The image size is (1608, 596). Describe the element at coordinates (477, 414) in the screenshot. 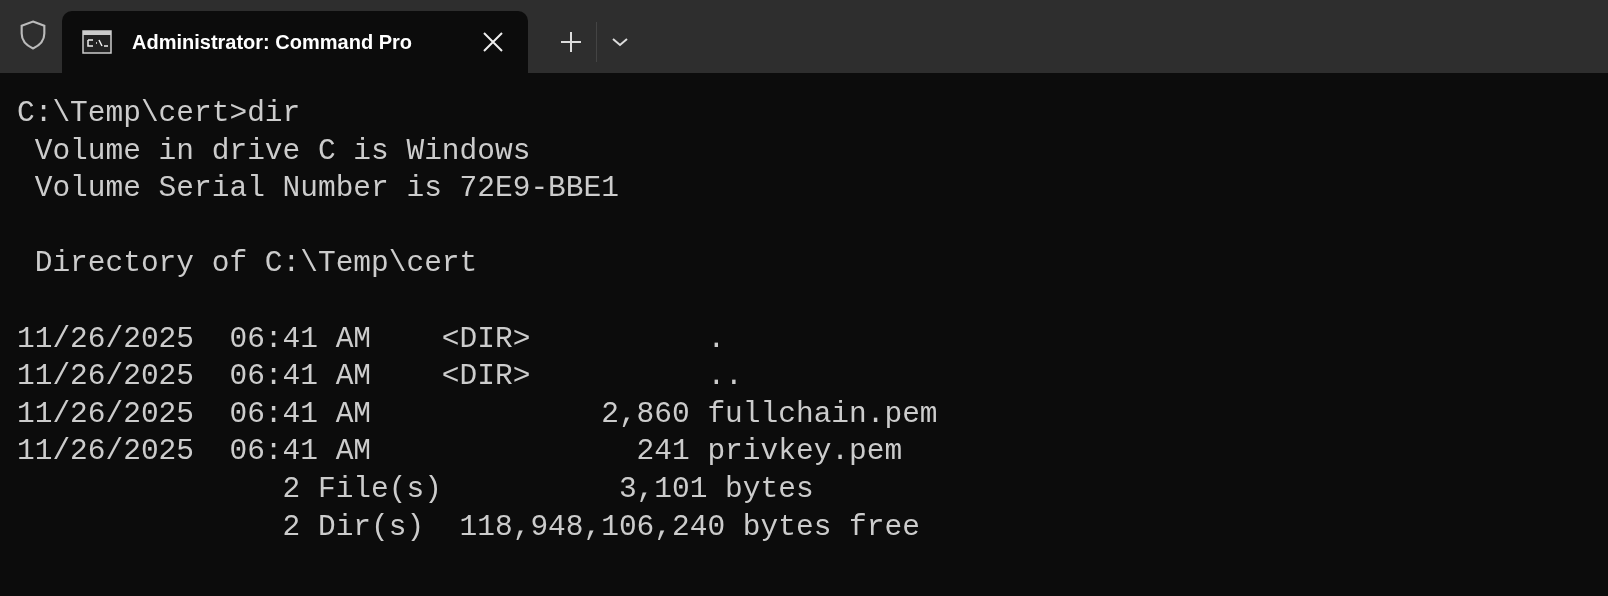

I see `output-line: 11/26/2025 06:41 AM 2,860 fullchain.pem` at that location.